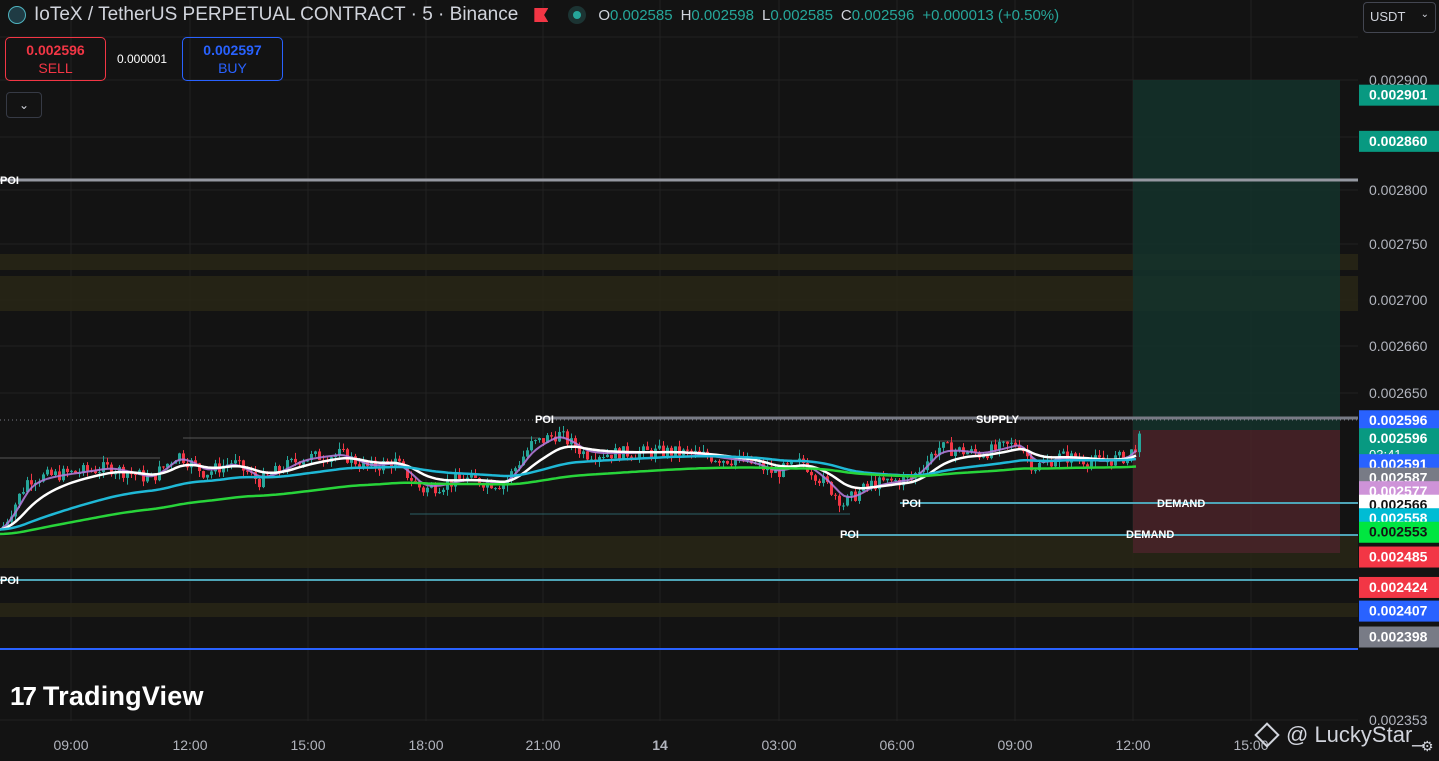 The image size is (1439, 761). Describe the element at coordinates (232, 50) in the screenshot. I see `buy-price: 0.002597` at that location.